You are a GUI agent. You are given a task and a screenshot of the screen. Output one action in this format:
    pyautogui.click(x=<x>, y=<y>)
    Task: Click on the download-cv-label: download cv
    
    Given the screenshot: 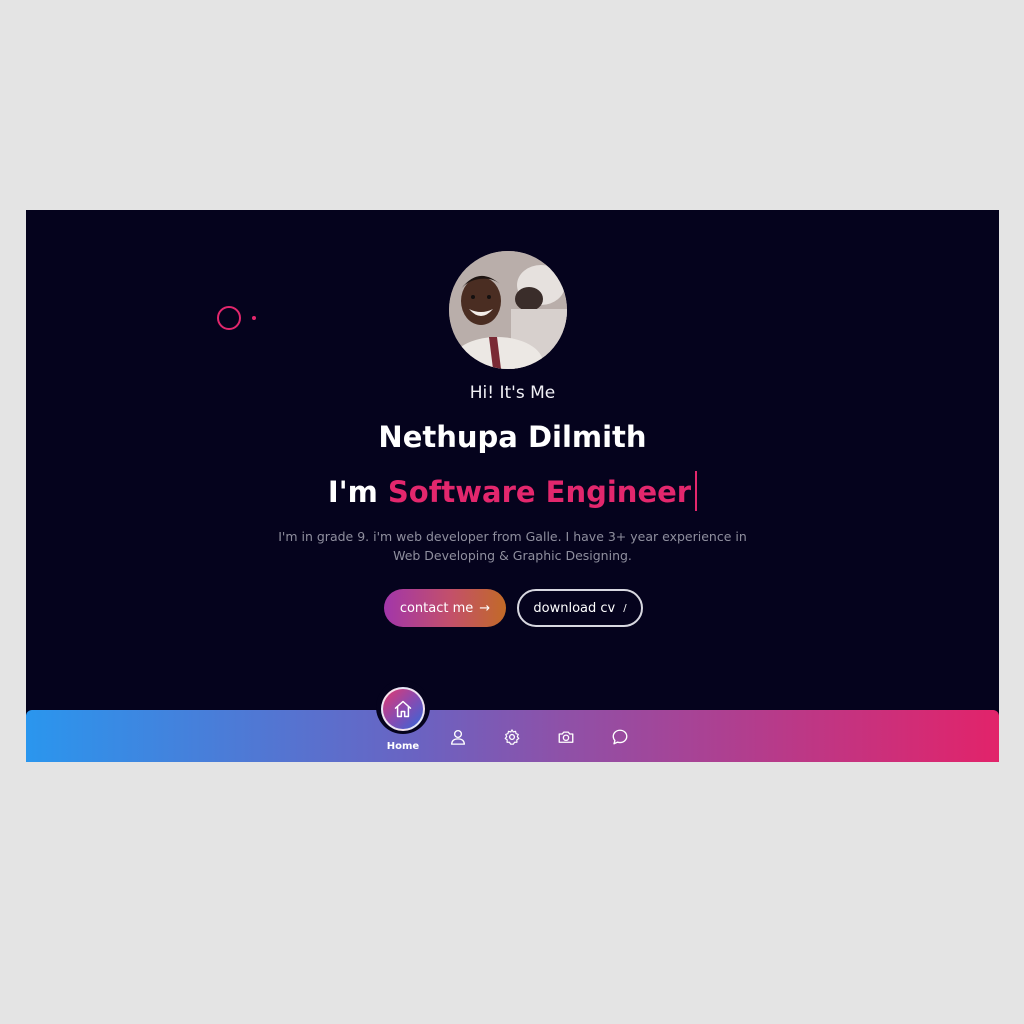 What is the action you would take?
    pyautogui.click(x=574, y=608)
    